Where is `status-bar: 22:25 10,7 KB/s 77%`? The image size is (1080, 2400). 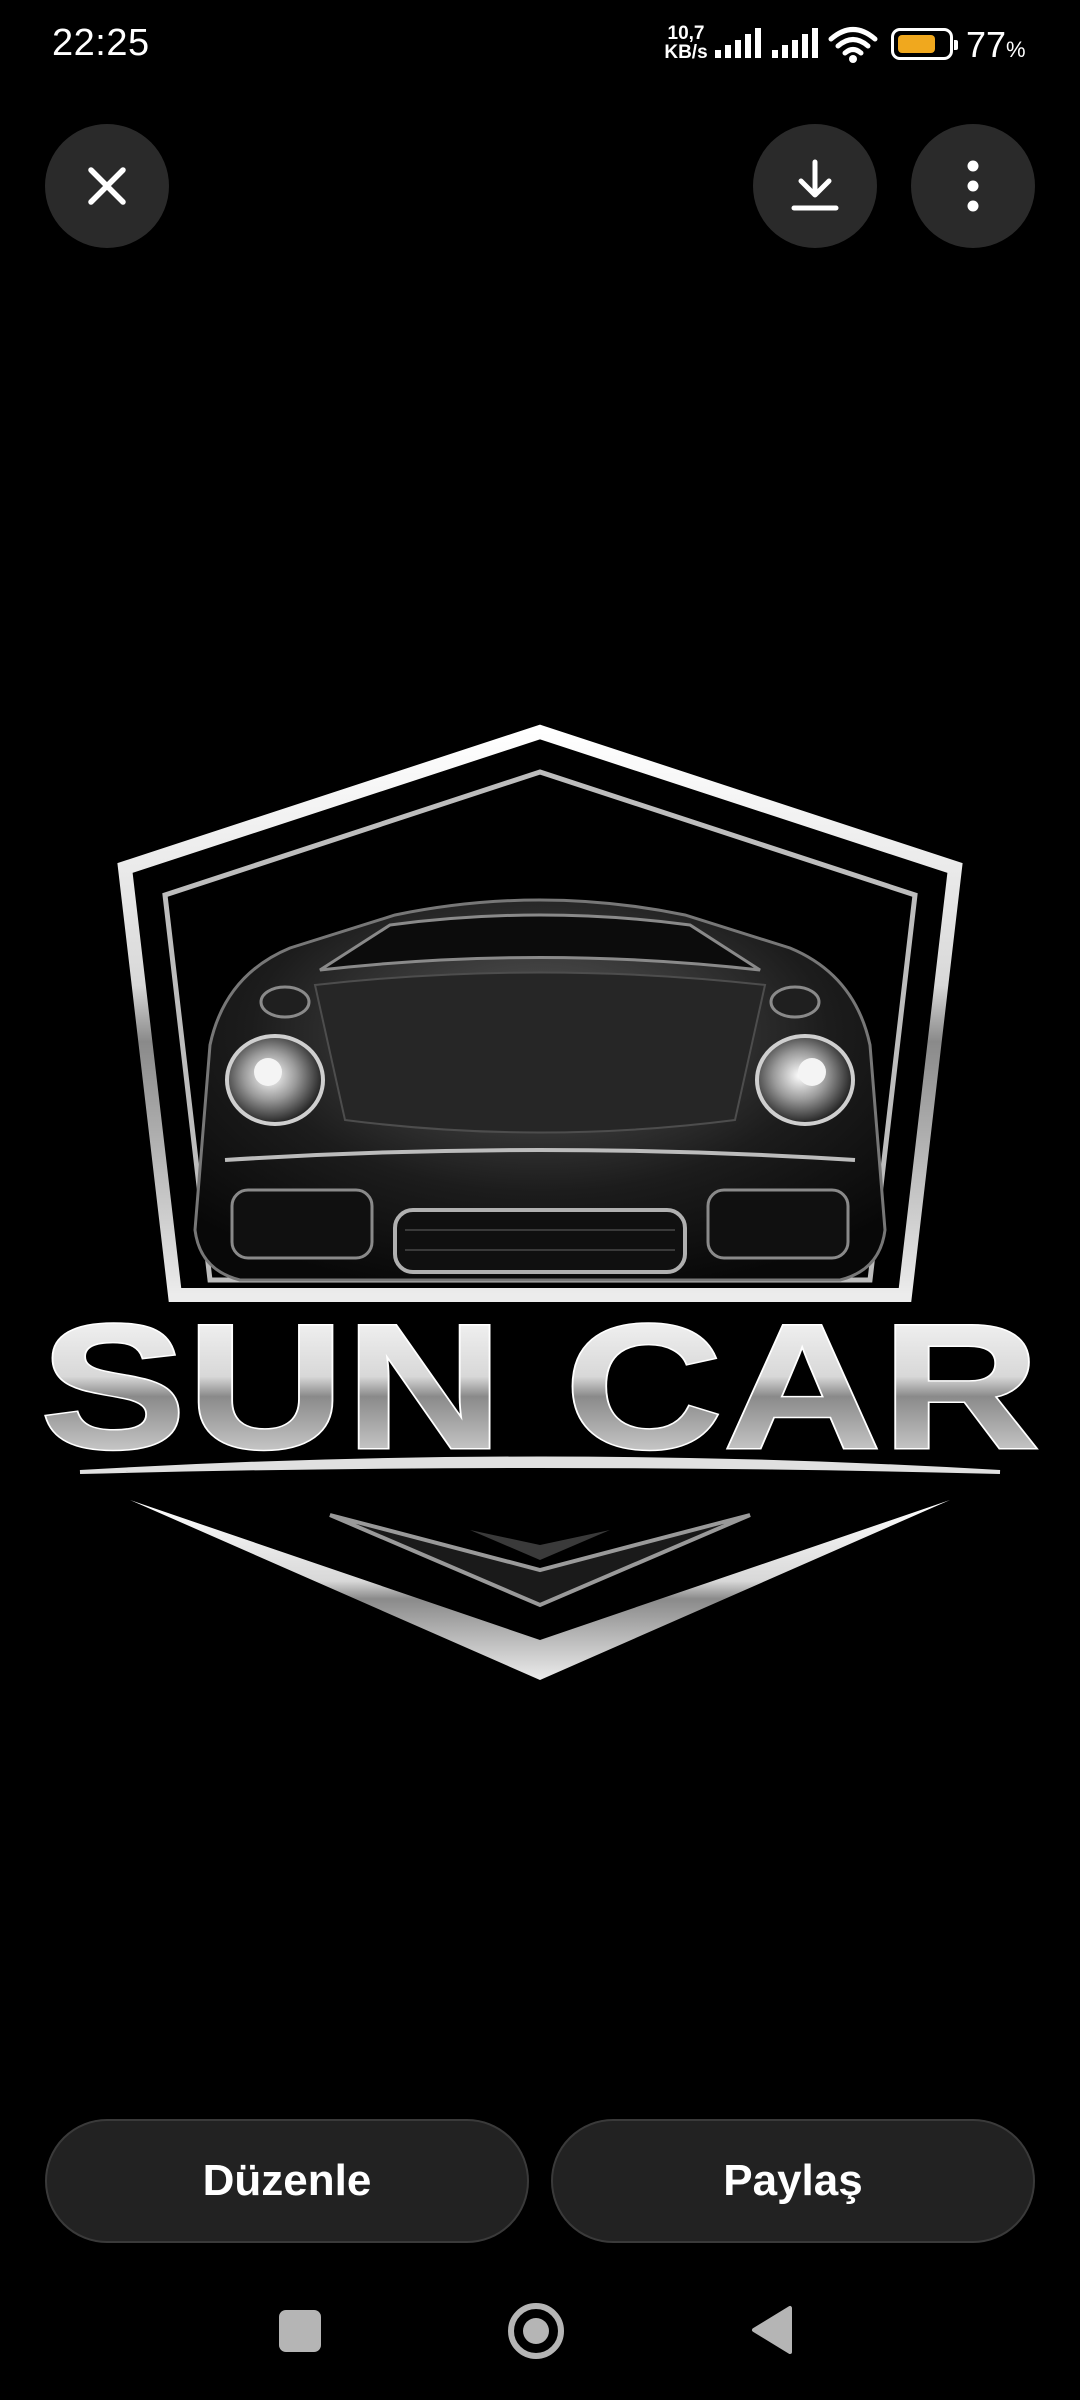 status-bar: 22:25 10,7 KB/s 77% is located at coordinates (540, 46).